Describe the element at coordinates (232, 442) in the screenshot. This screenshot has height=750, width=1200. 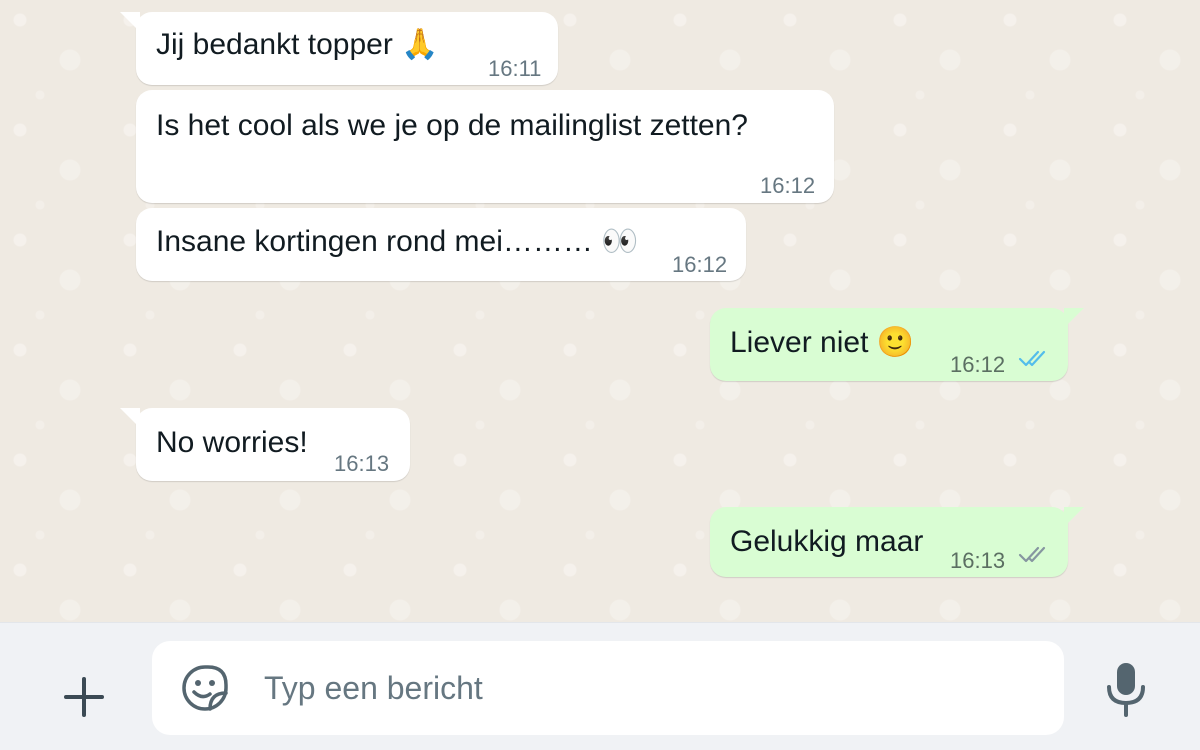
I see `message-text: No worries!` at that location.